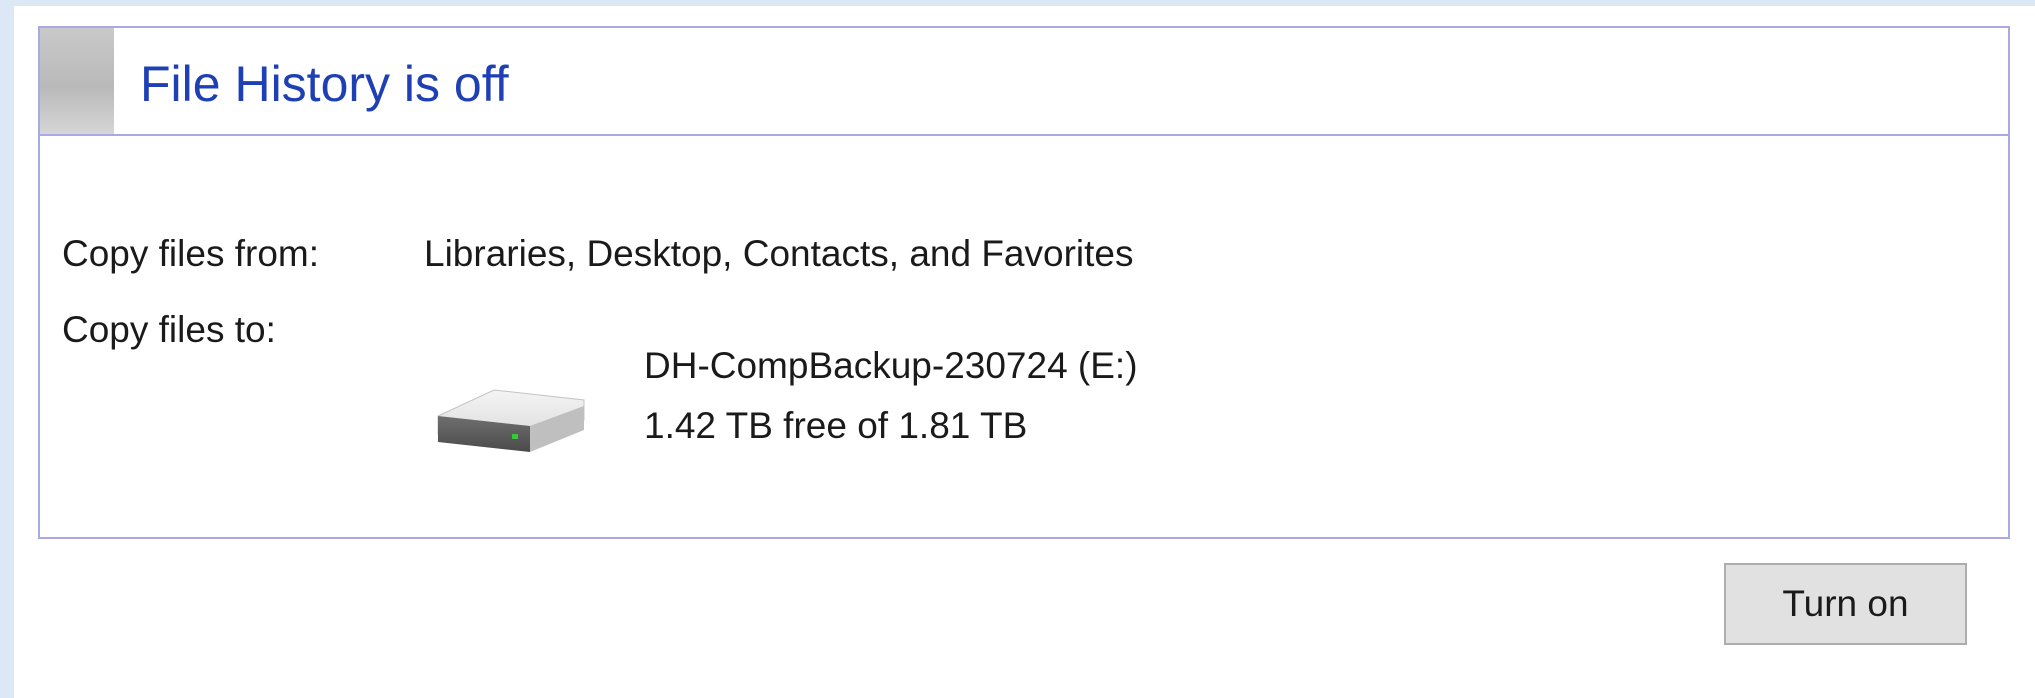 This screenshot has height=698, width=2035. I want to click on drive-free-space: 1.42 TB free of 1.81 TB, so click(836, 425).